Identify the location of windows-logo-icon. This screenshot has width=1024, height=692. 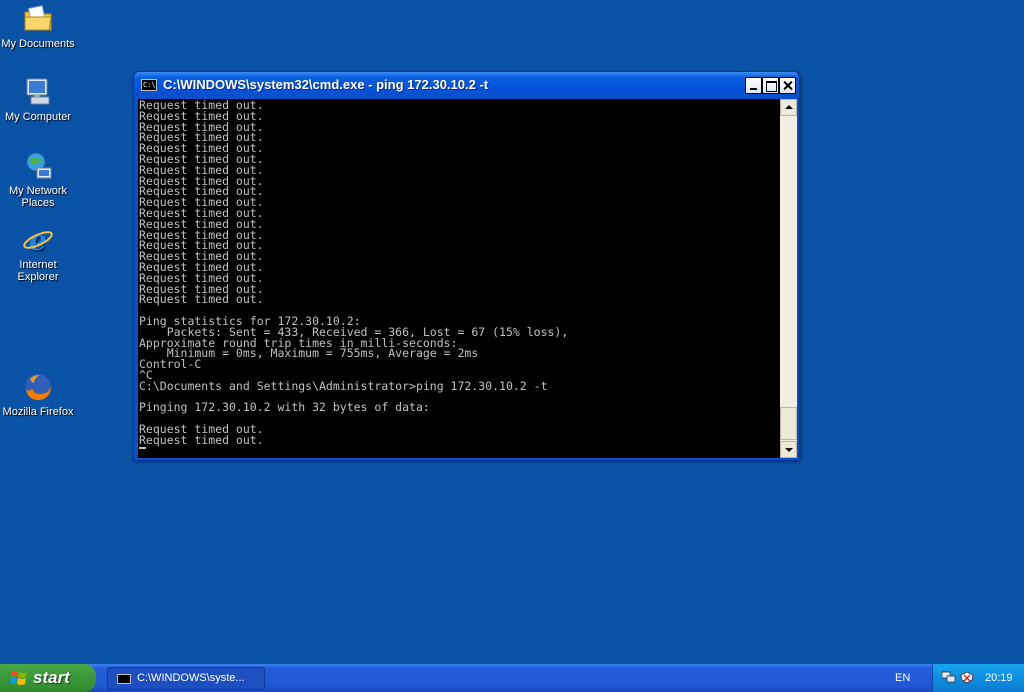
(18, 678).